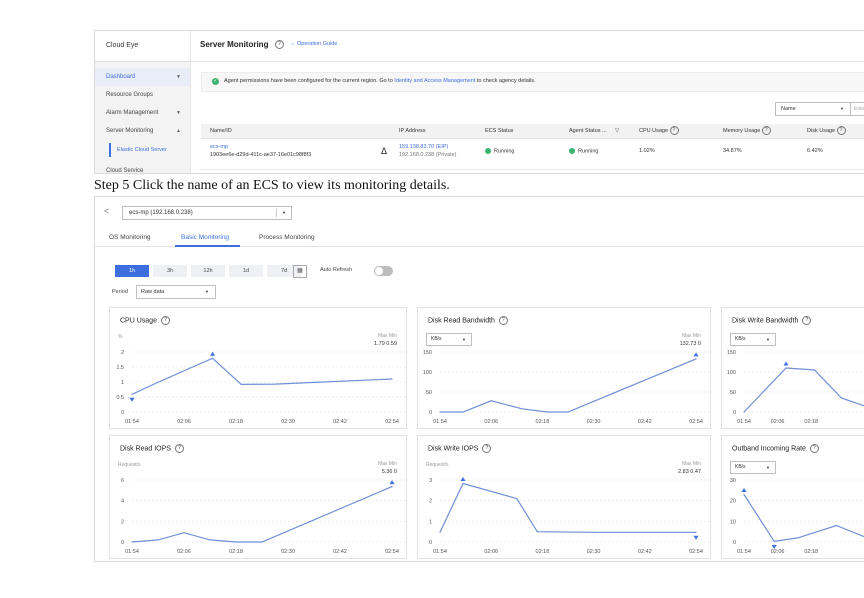  Describe the element at coordinates (430, 502) in the screenshot. I see `y-tick-label: 2` at that location.